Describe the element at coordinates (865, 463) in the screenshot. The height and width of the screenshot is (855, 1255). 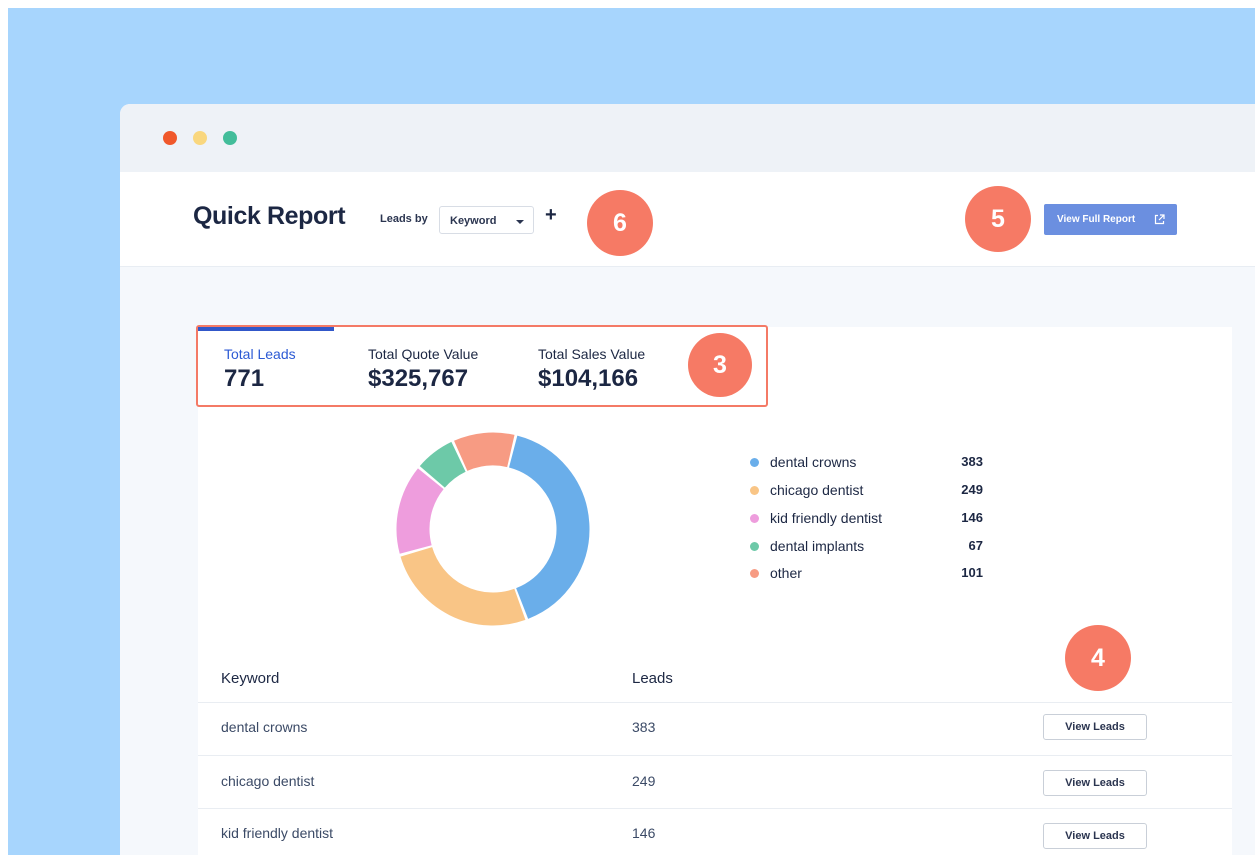
I see `legend-item: dental crowns 383` at that location.